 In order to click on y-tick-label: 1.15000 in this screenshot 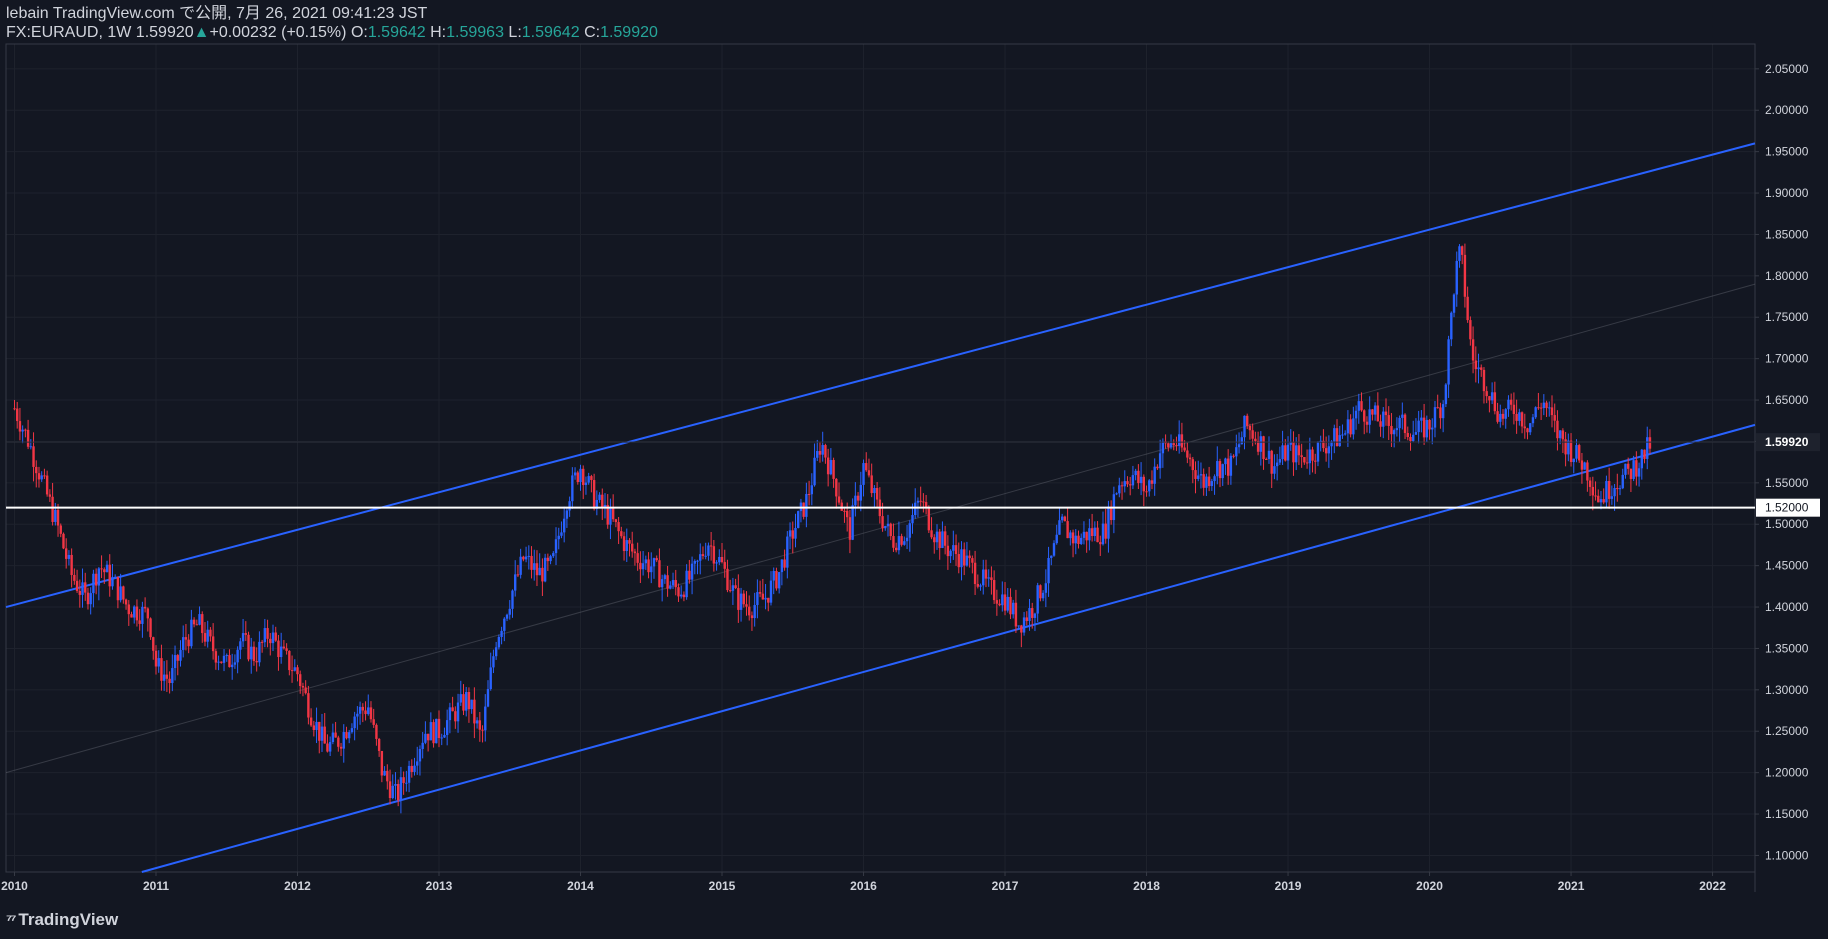, I will do `click(1787, 814)`.